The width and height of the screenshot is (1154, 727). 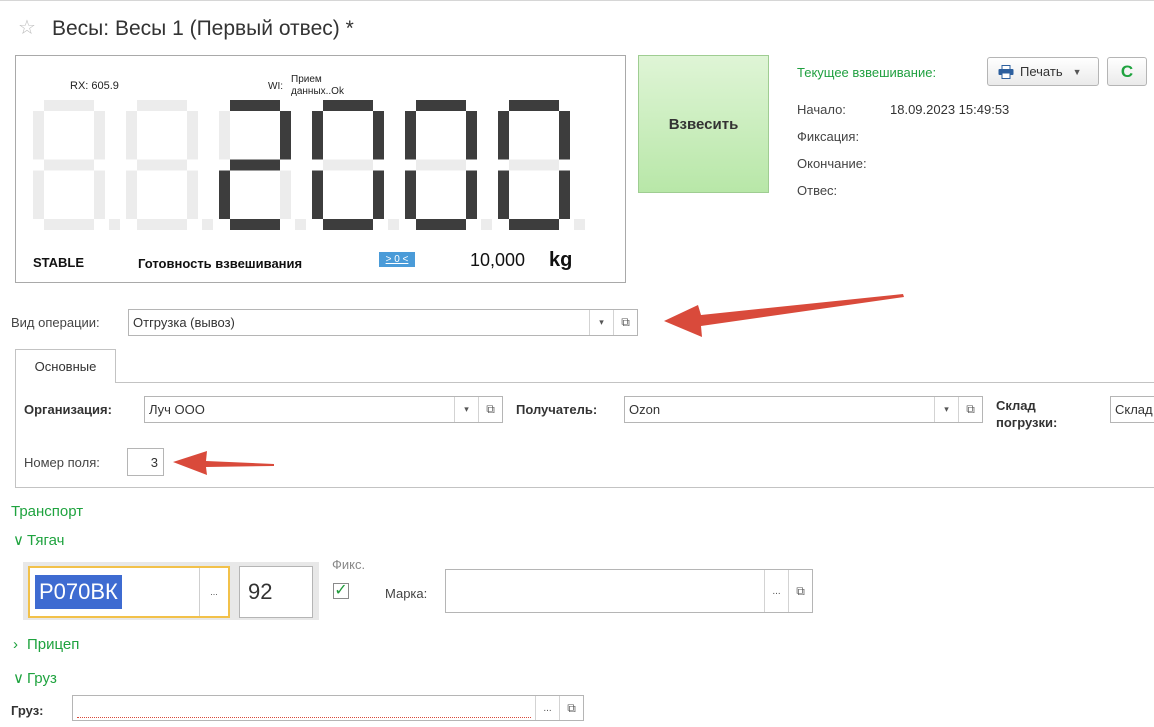 I want to click on tractor-group-label: Тягач, so click(x=46, y=540).